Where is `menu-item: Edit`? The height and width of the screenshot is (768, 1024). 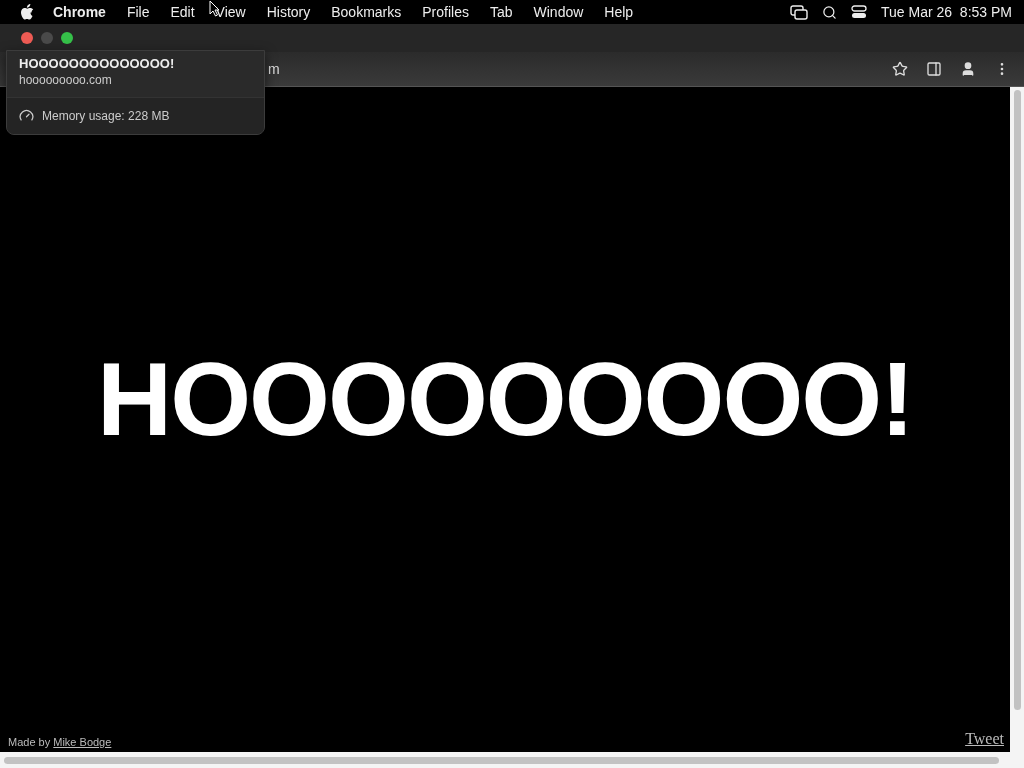
menu-item: Edit is located at coordinates (182, 12).